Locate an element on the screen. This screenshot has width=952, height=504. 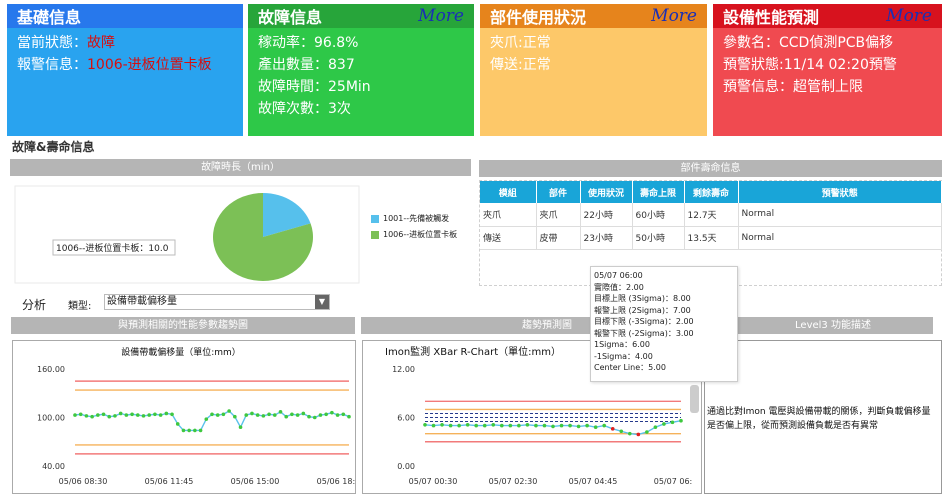
predict-more-link: More is located at coordinates (909, 16).